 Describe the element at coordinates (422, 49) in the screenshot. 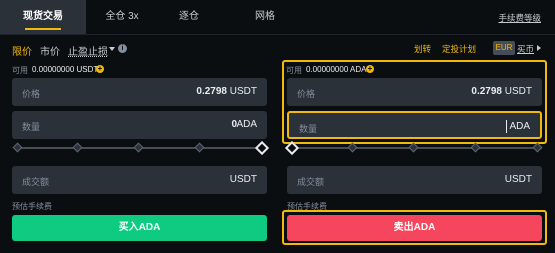

I see `transfer-link: 划转` at that location.